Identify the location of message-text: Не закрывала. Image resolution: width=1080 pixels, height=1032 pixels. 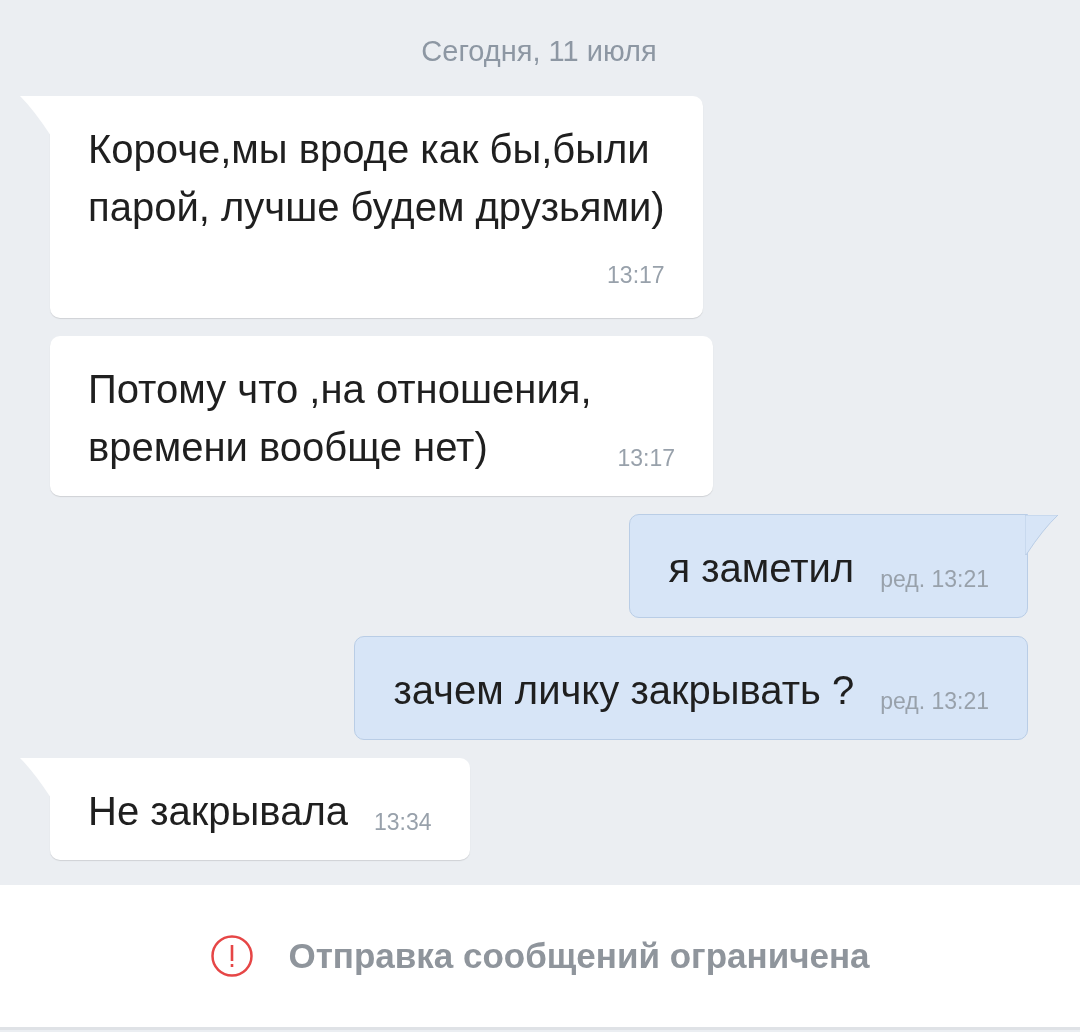
(218, 811).